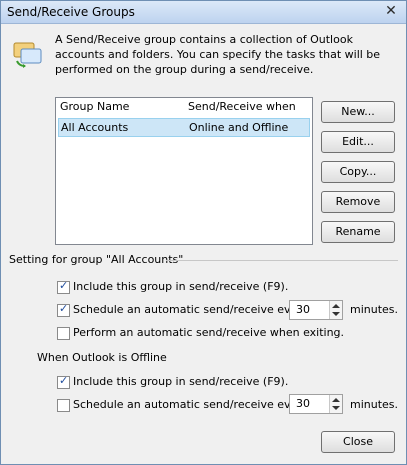 Image resolution: width=407 pixels, height=465 pixels. Describe the element at coordinates (239, 127) in the screenshot. I see `row-send-receive-when: Online and Offline` at that location.